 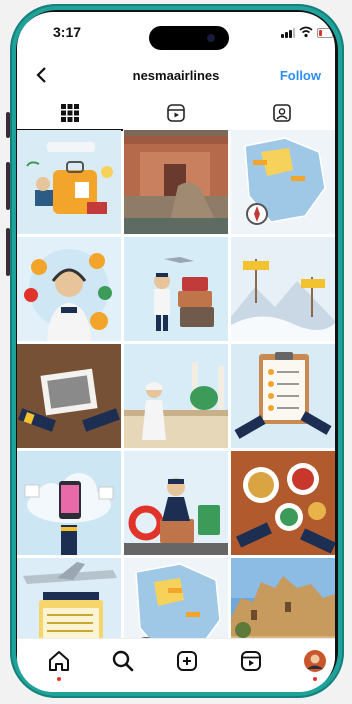 I want to click on reels-icon, so click(x=251, y=661).